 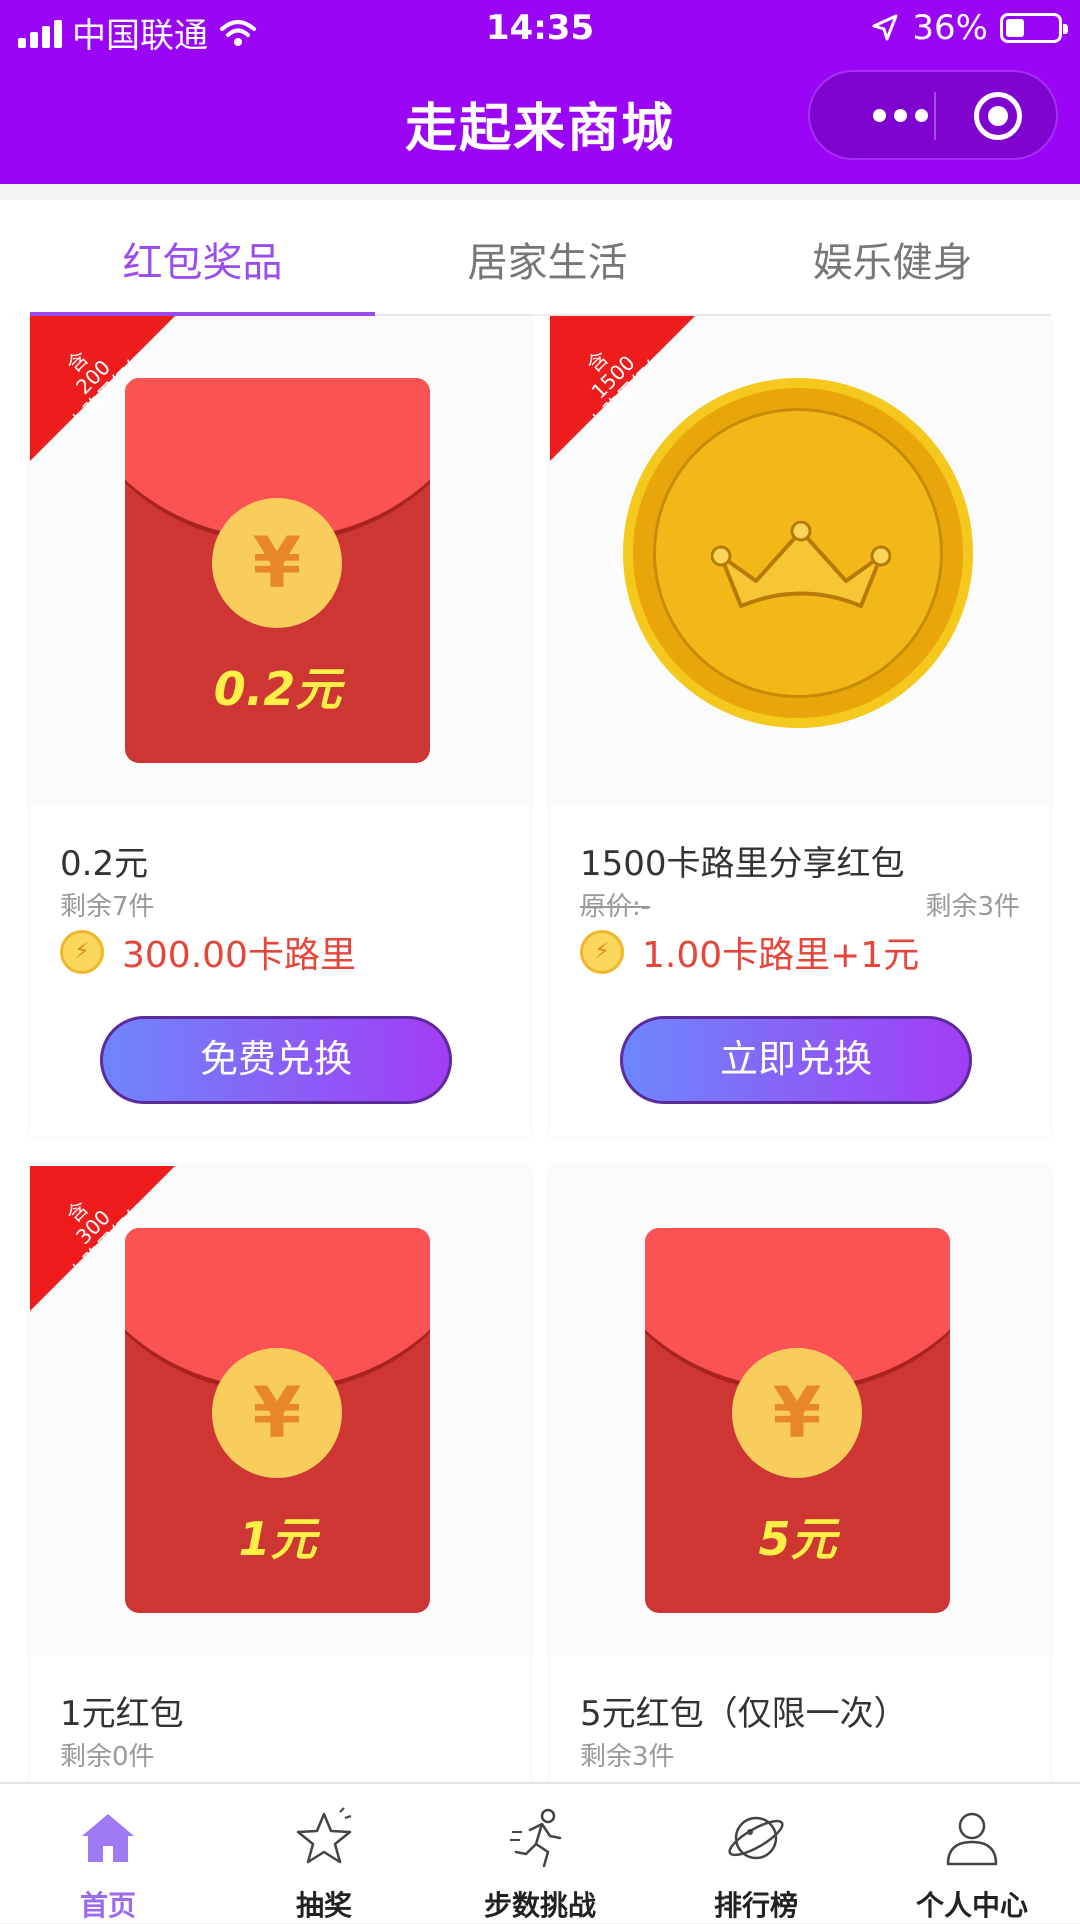 I want to click on home-icon, so click(x=108, y=1838).